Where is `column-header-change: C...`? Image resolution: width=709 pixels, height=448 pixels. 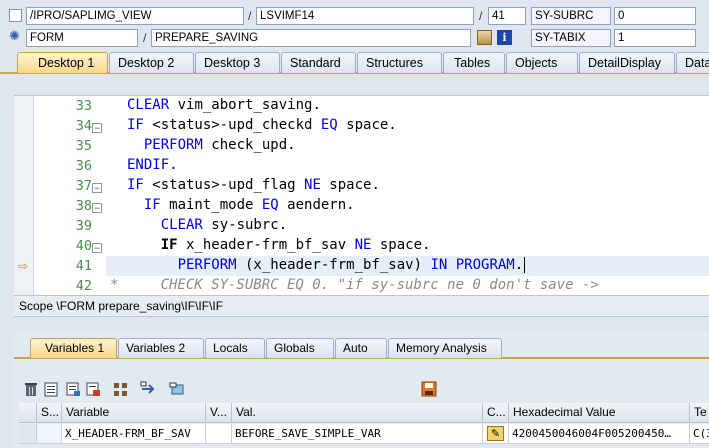
column-header-change: C... is located at coordinates (496, 413).